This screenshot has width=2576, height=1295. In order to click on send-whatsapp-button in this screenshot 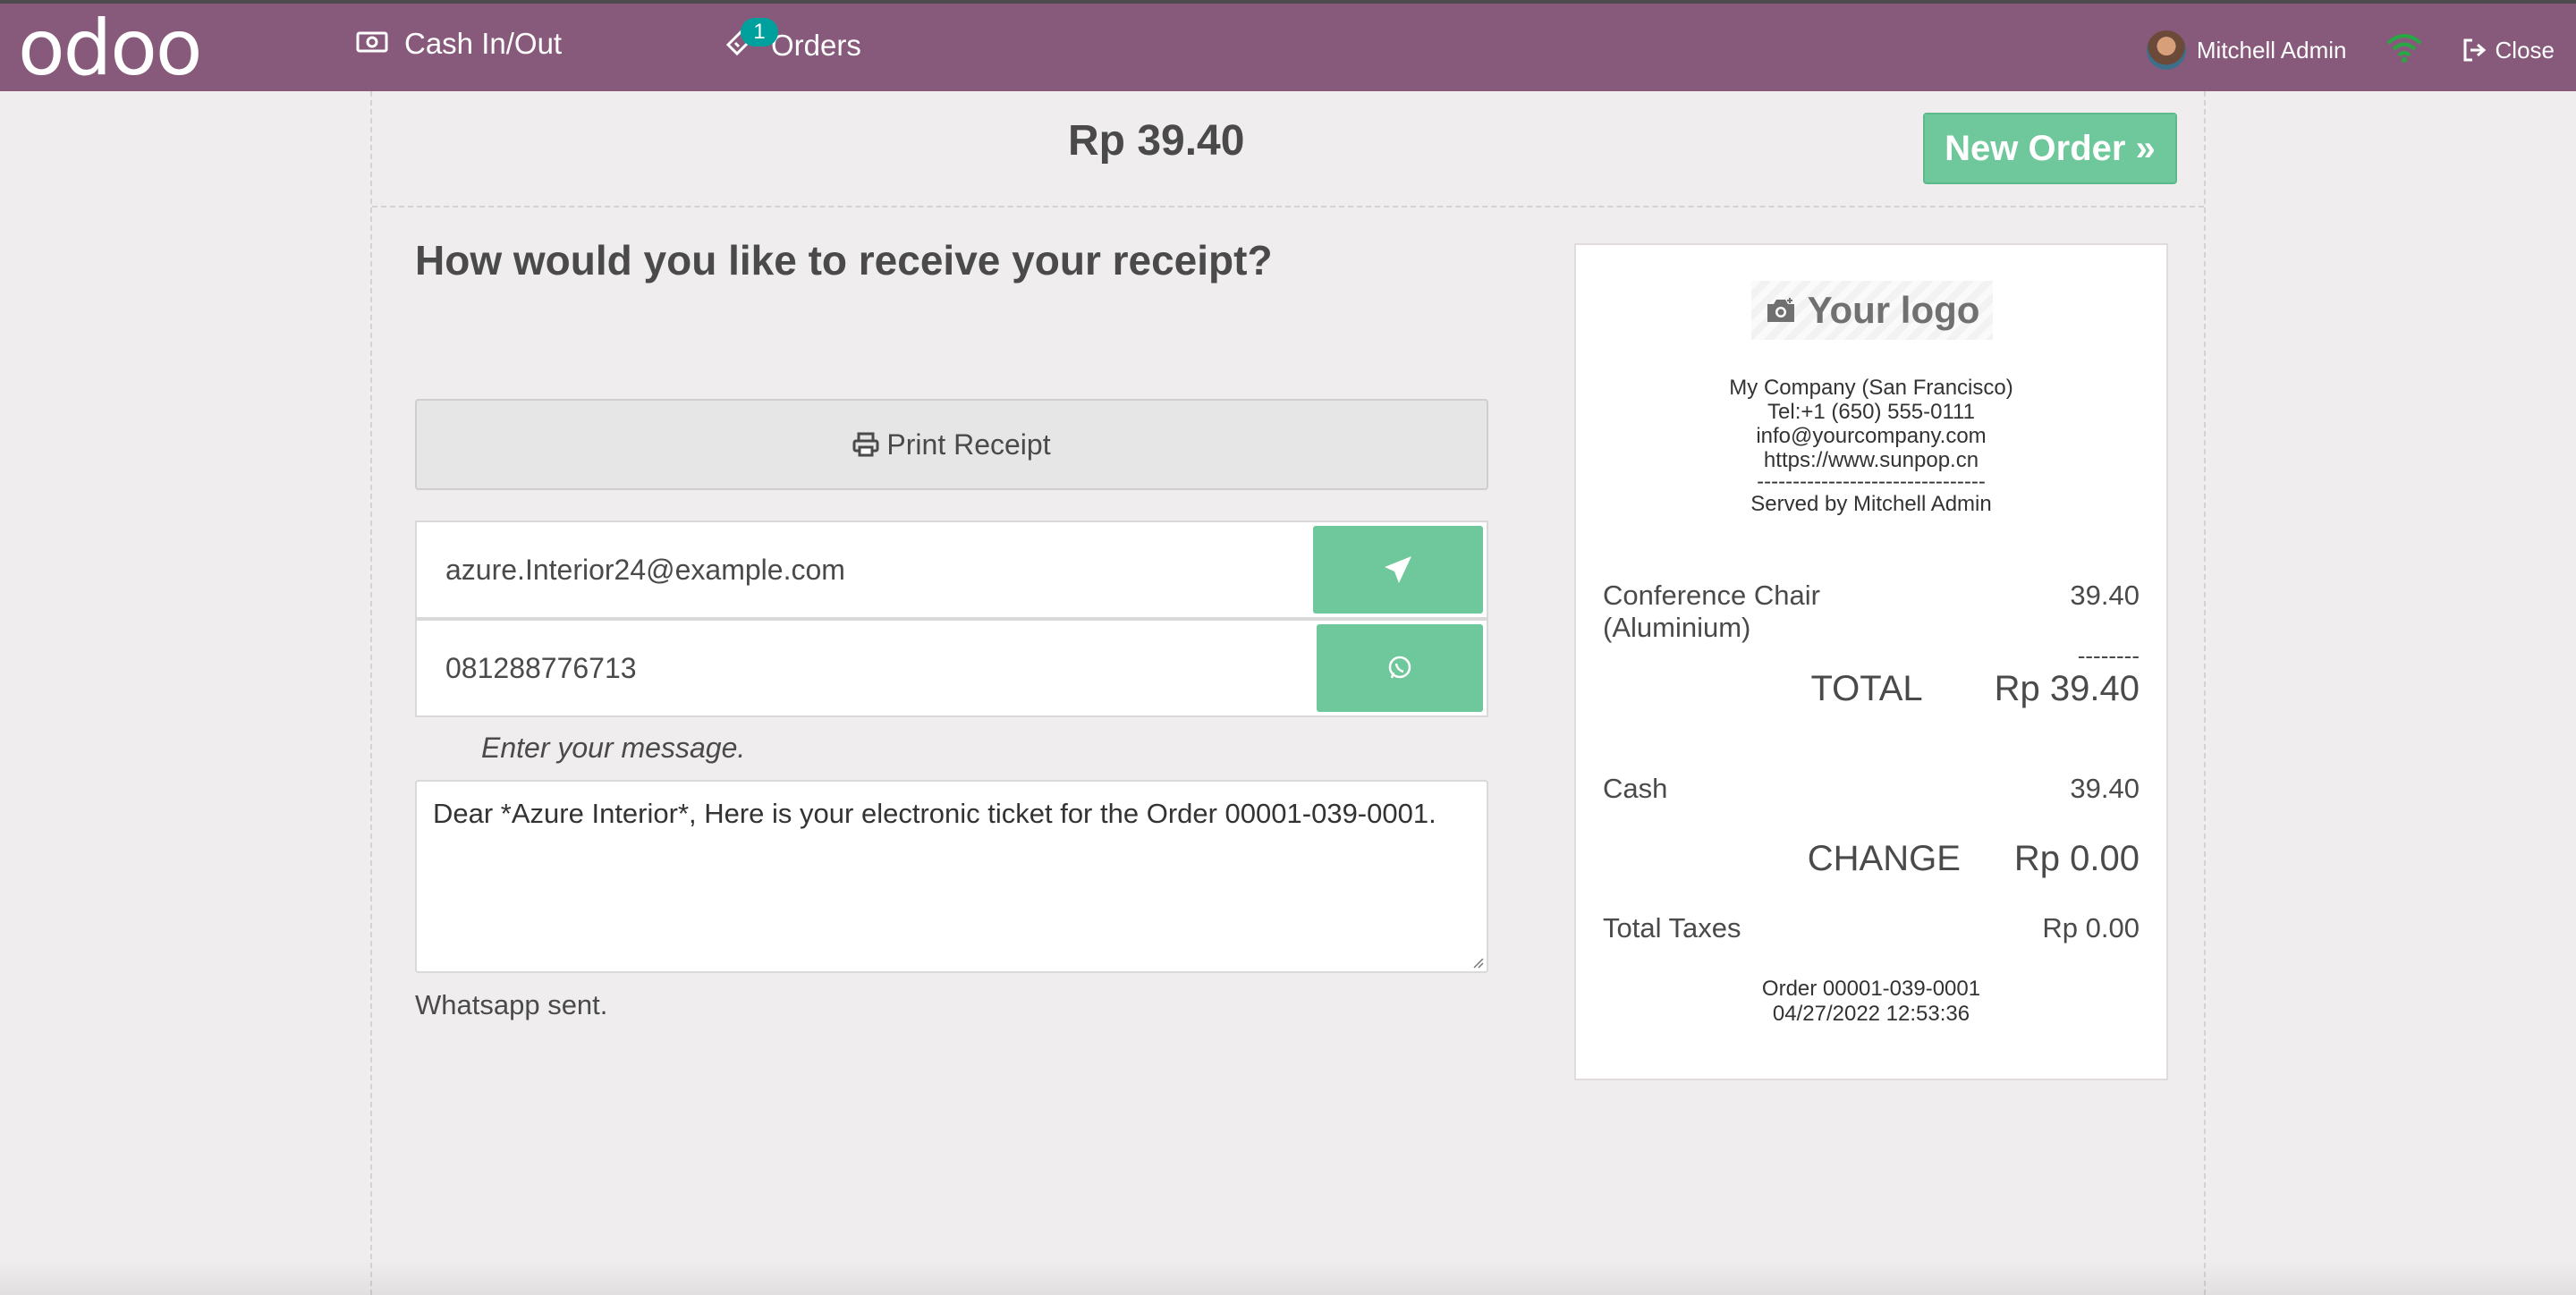, I will do `click(1400, 668)`.